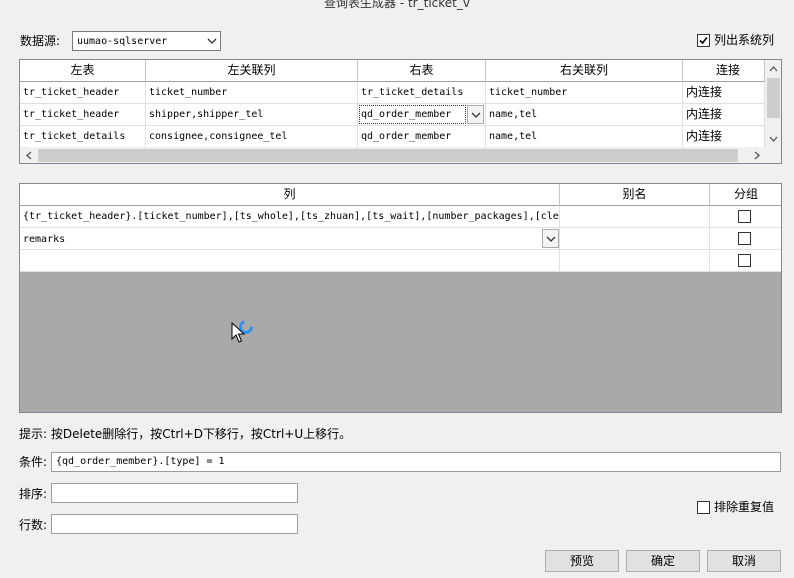 The height and width of the screenshot is (578, 794). Describe the element at coordinates (44, 239) in the screenshot. I see `column-editor-value: remarks` at that location.